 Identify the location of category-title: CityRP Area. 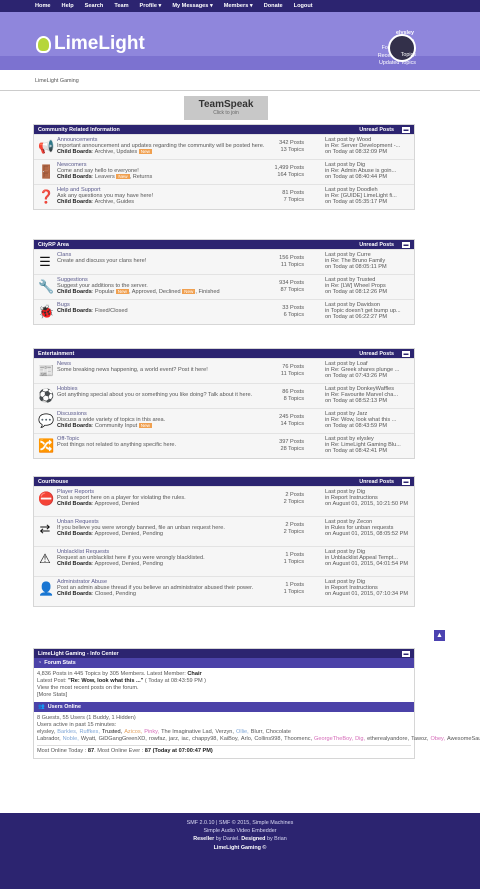
(53, 245).